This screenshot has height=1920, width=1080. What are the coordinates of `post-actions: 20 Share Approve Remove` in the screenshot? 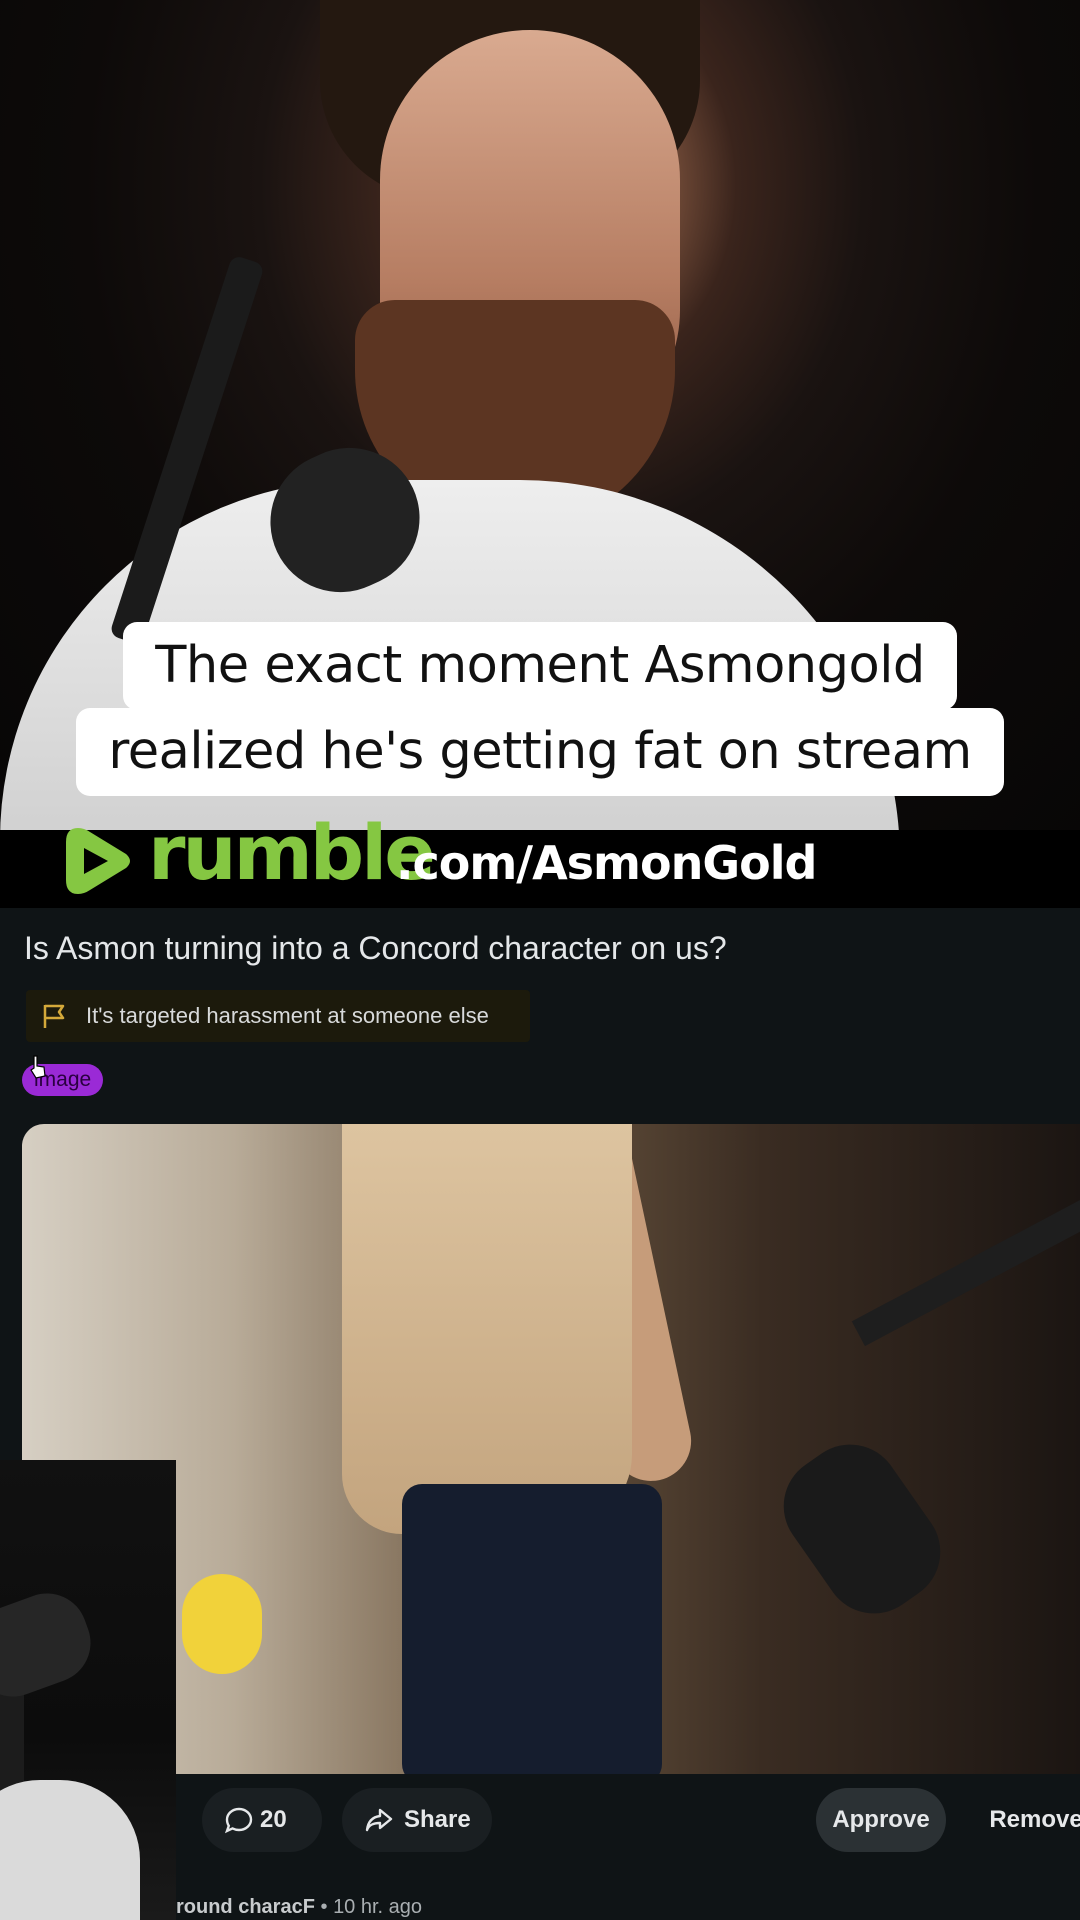 It's located at (628, 1822).